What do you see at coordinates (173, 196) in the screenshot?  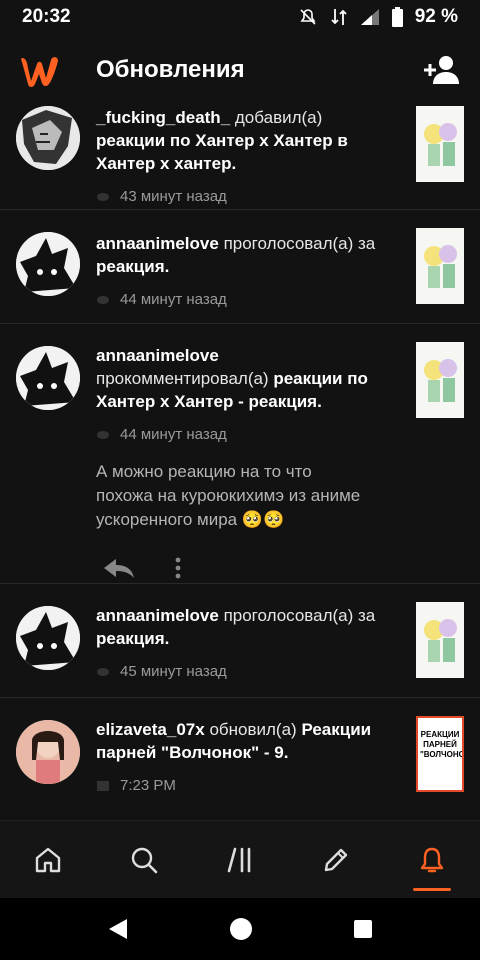 I see `timestamp: 43 минут назад` at bounding box center [173, 196].